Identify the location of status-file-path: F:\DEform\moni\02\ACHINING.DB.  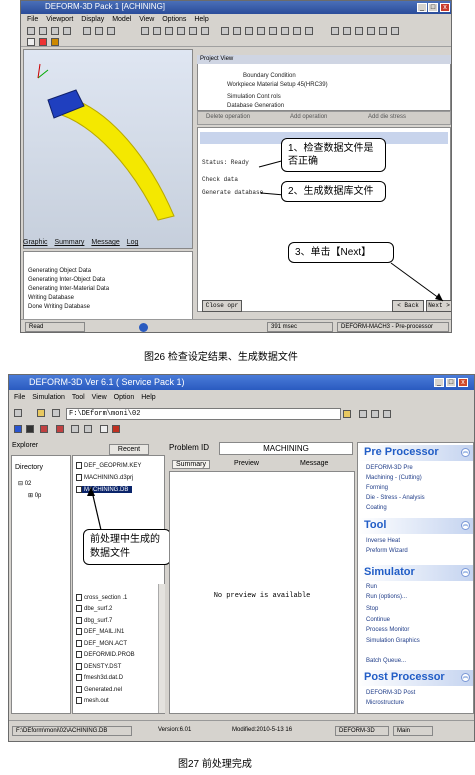
(72, 731).